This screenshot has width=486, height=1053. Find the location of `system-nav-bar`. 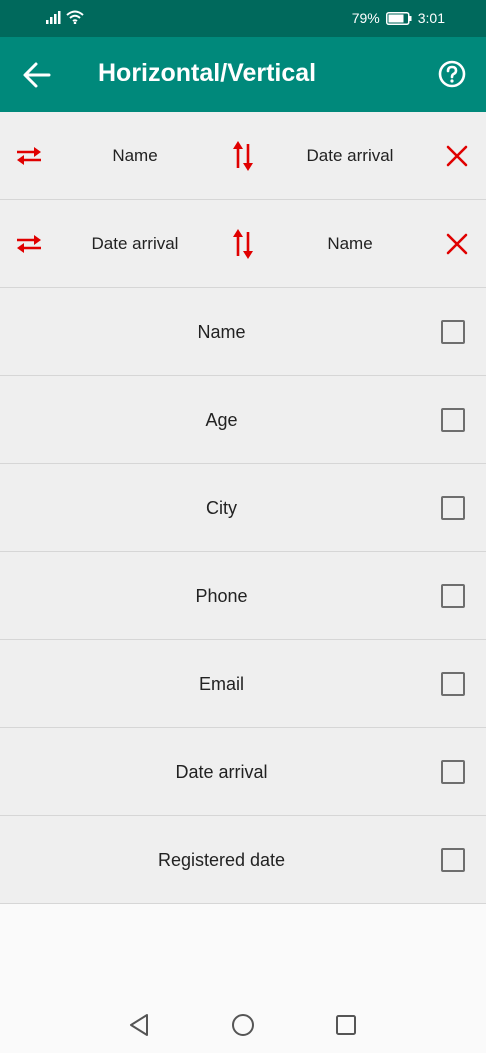

system-nav-bar is located at coordinates (243, 1024).